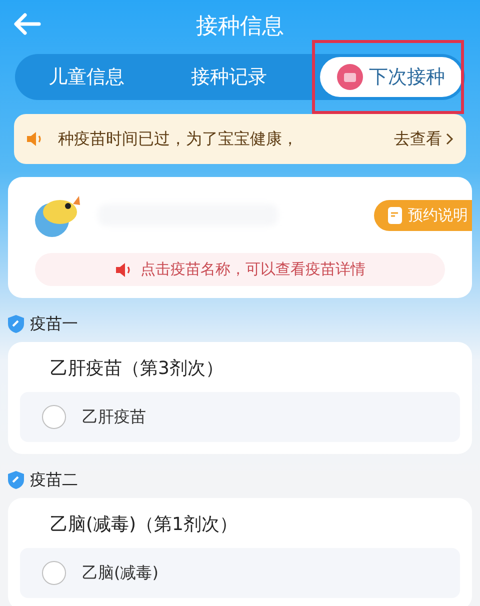  I want to click on document-icon, so click(395, 215).